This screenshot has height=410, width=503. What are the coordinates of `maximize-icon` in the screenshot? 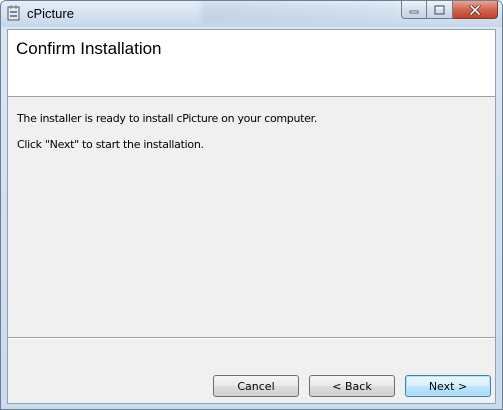 It's located at (439, 9).